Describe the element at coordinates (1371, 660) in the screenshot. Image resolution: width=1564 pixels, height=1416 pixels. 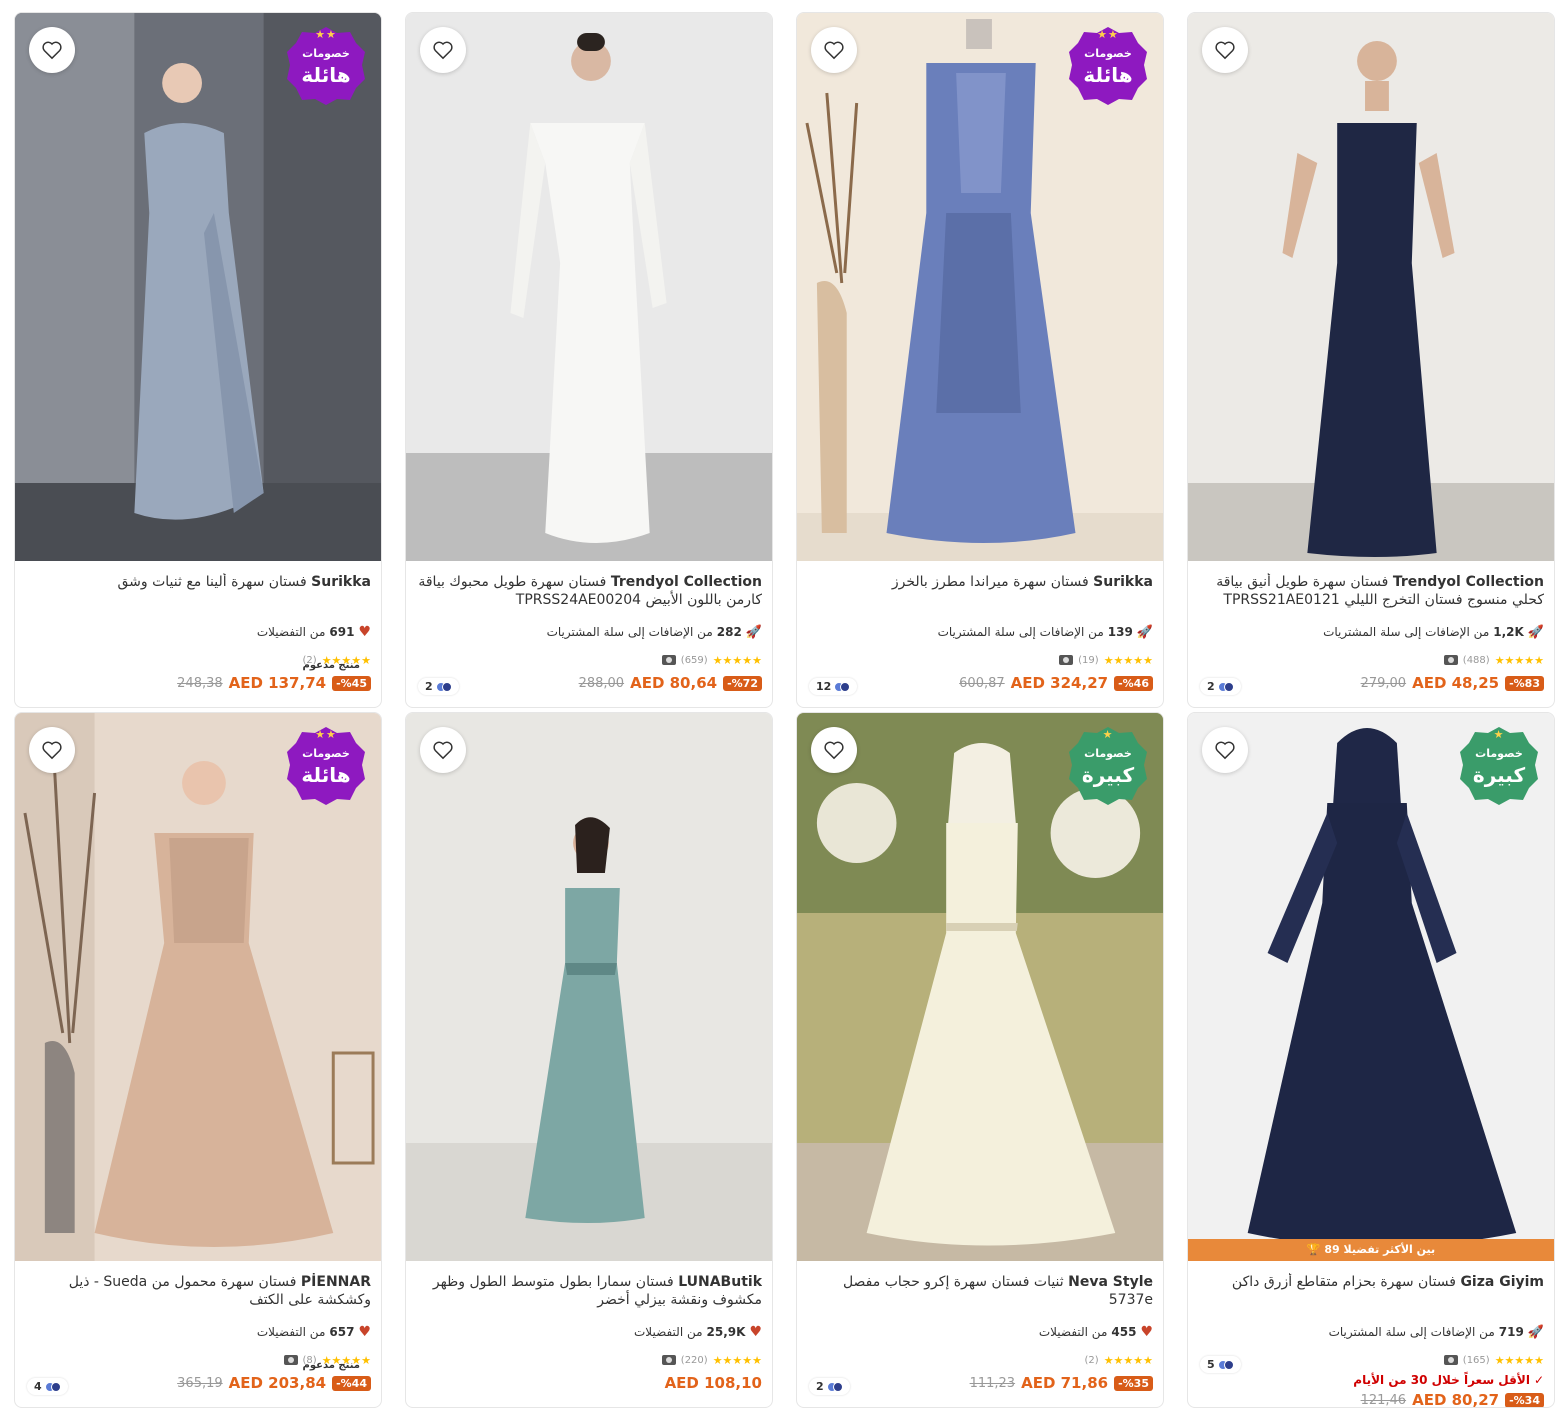
I see `rating: ★★★★★ (488)` at that location.